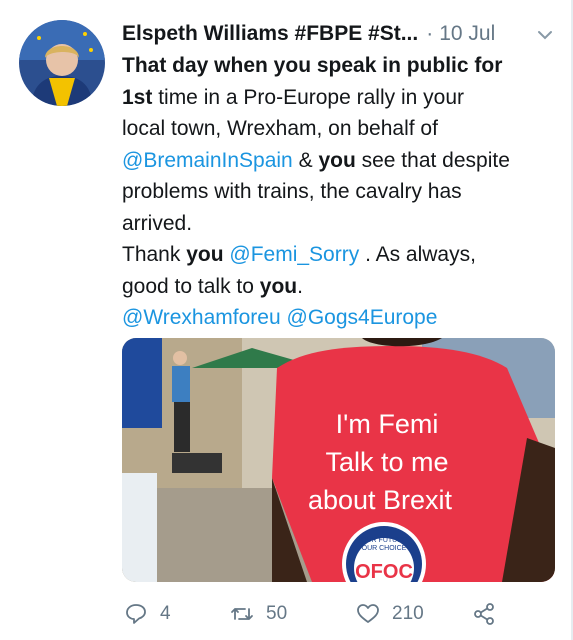 This screenshot has width=573, height=640. Describe the element at coordinates (390, 614) in the screenshot. I see `like-button: 210` at that location.